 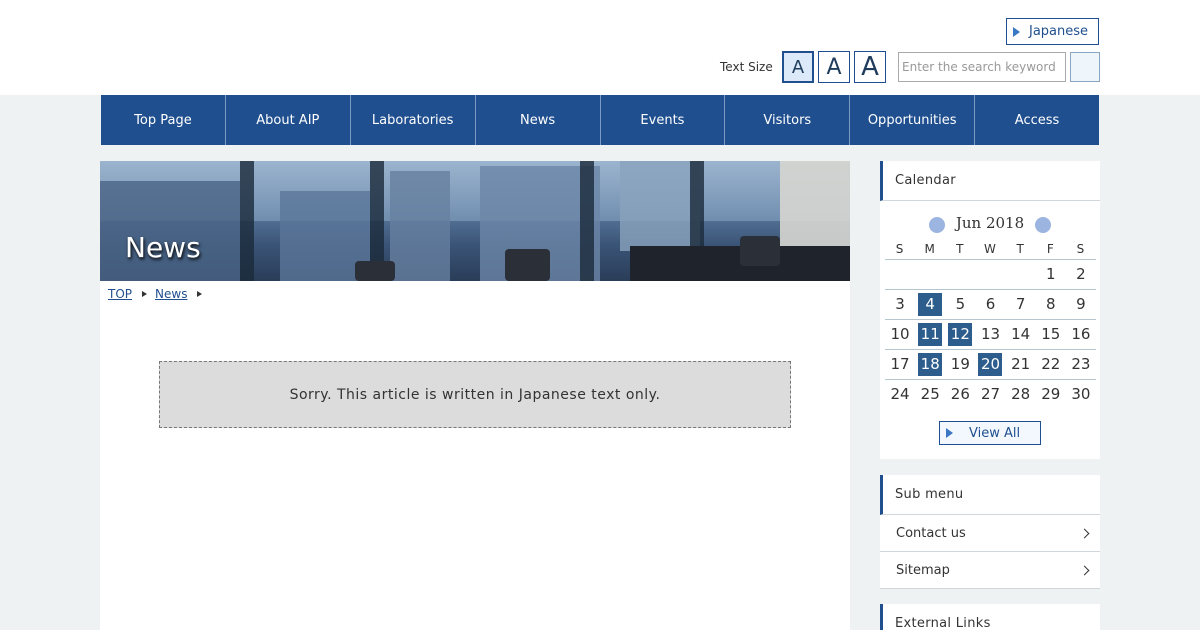 I want to click on language-switch-button: Japanese, so click(x=1052, y=31).